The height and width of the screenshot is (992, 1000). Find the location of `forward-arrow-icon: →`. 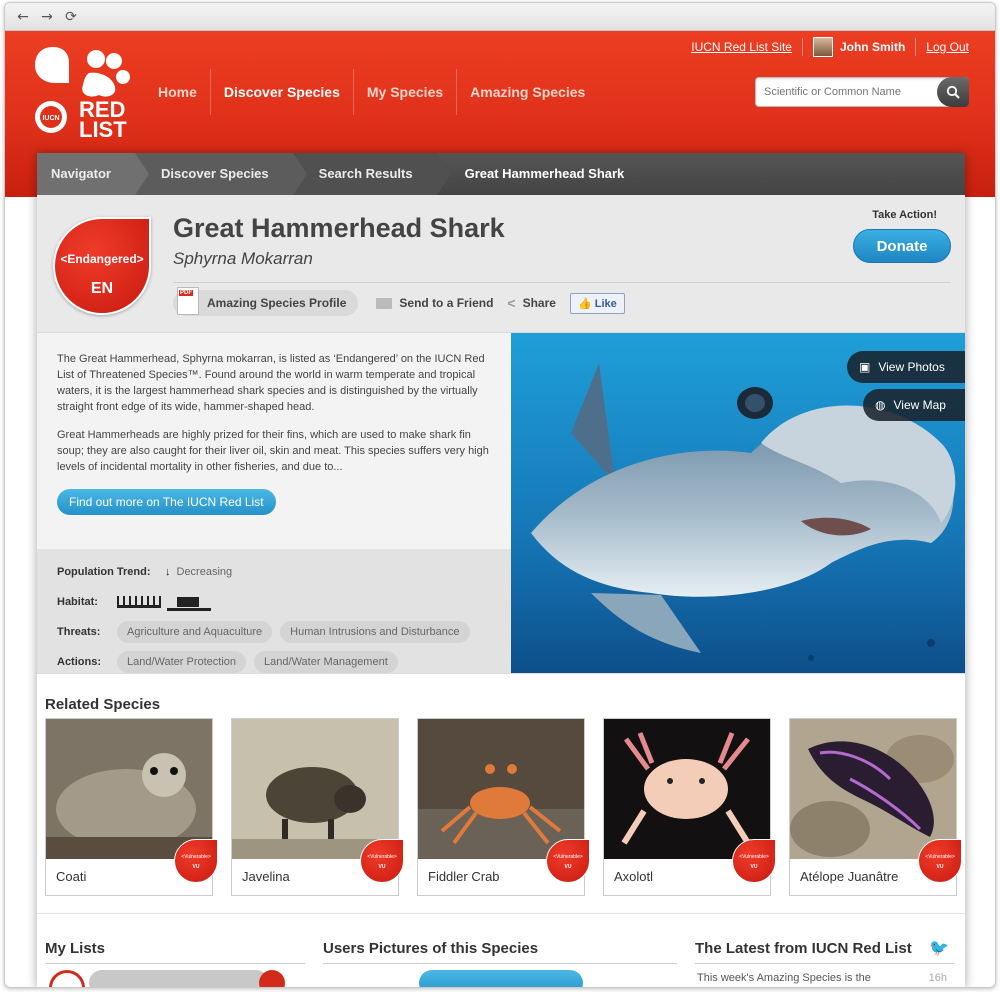

forward-arrow-icon: → is located at coordinates (47, 17).